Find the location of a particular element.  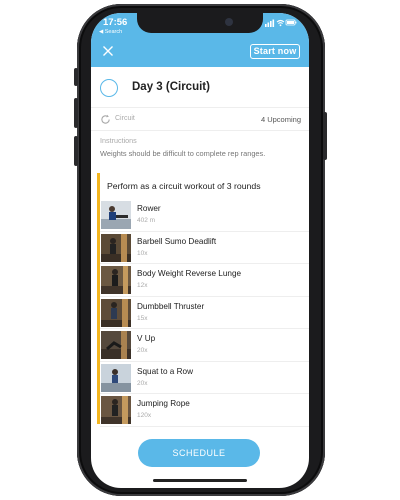

status-time: 17:56 is located at coordinates (115, 22).